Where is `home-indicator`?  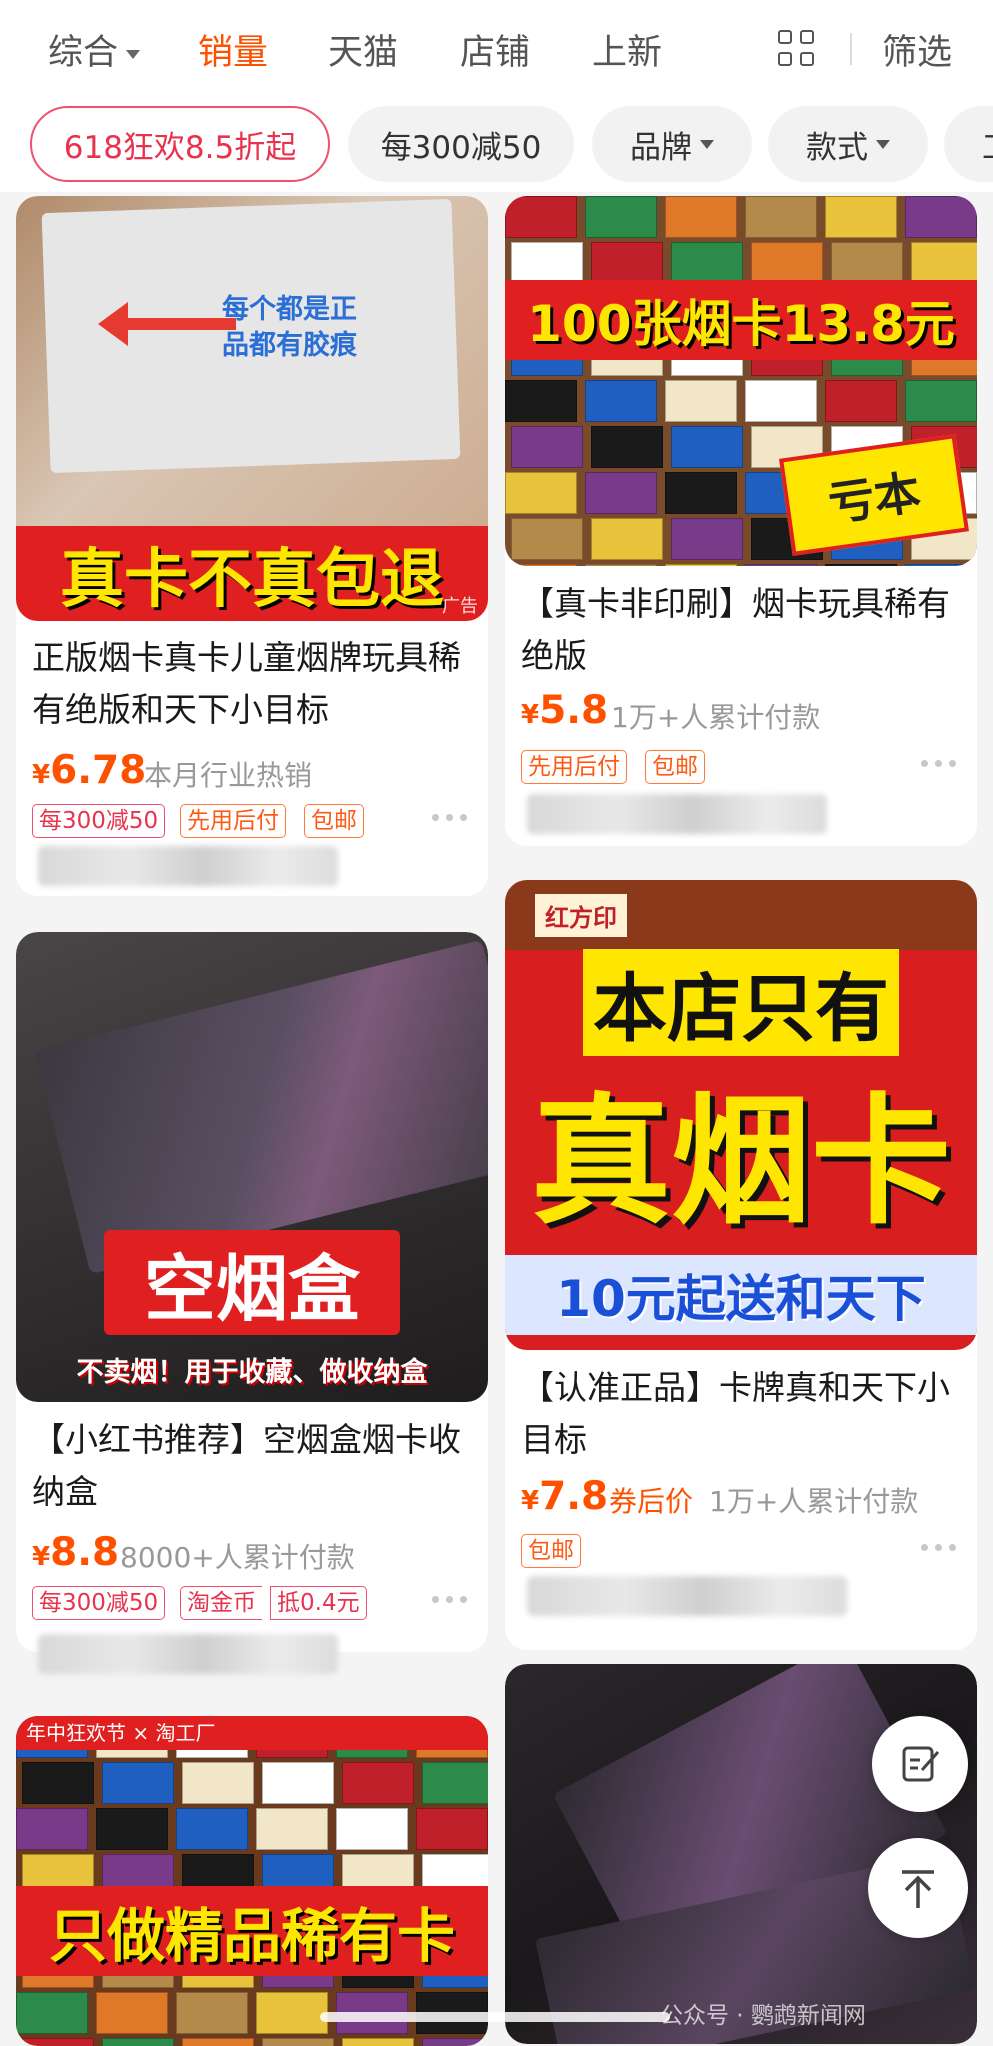
home-indicator is located at coordinates (495, 2017).